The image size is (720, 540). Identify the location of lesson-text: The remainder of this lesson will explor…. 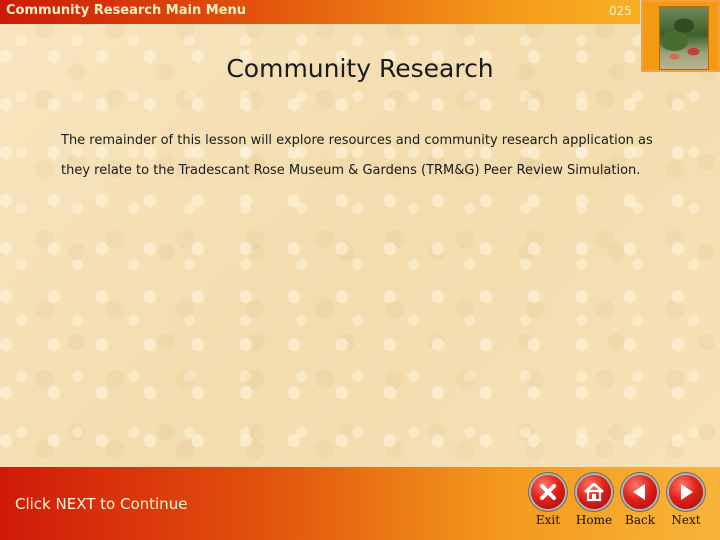
(357, 155).